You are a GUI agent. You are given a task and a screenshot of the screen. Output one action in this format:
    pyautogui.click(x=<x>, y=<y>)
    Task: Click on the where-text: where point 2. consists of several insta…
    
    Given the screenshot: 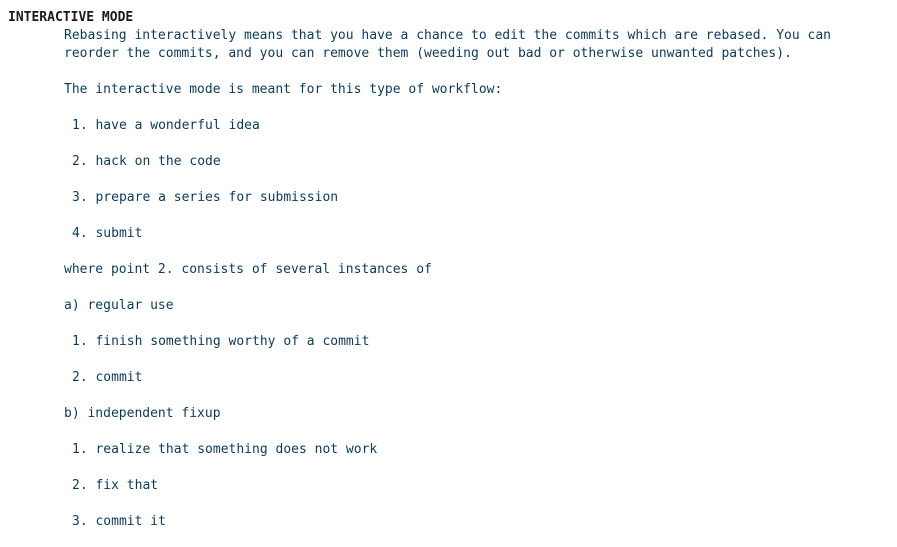 What is the action you would take?
    pyautogui.click(x=248, y=269)
    